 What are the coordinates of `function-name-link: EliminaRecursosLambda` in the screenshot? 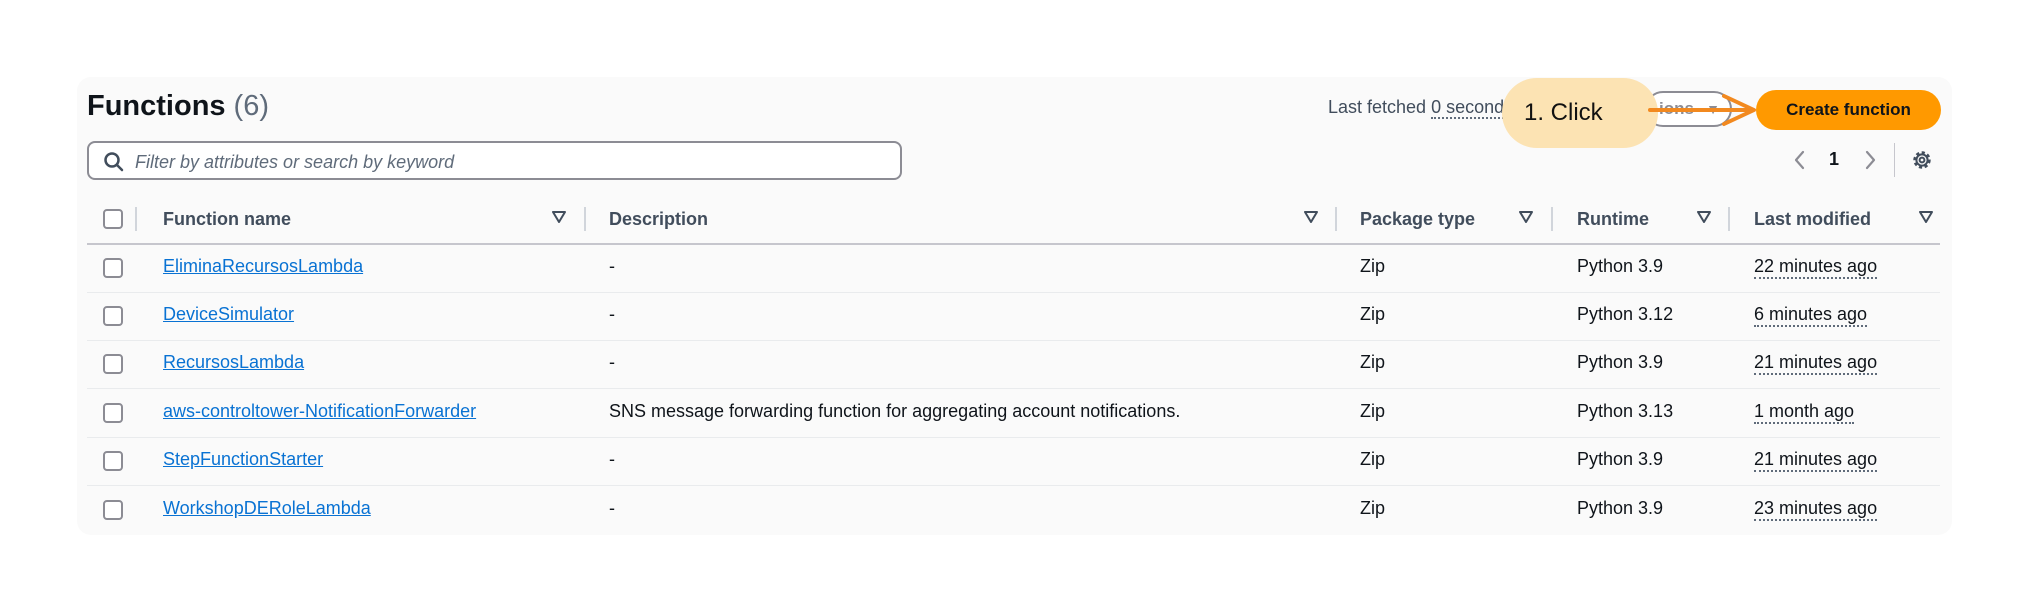 It's located at (263, 266).